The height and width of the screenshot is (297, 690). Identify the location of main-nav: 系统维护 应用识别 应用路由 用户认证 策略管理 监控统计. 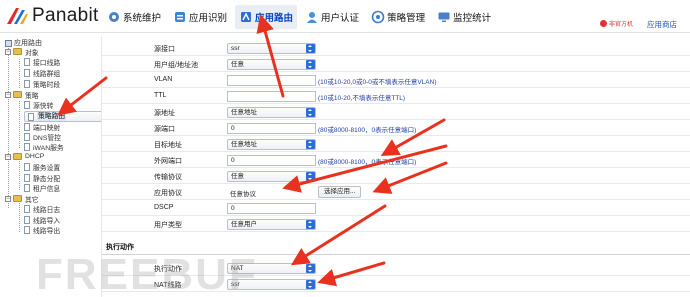
(301, 17).